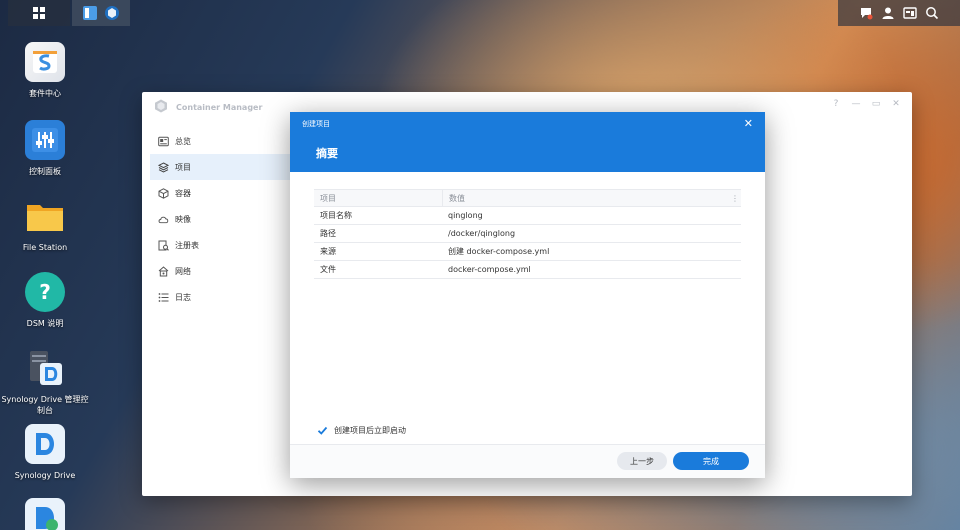 This screenshot has height=530, width=960. What do you see at coordinates (163, 245) in the screenshot?
I see `registry-icon` at bounding box center [163, 245].